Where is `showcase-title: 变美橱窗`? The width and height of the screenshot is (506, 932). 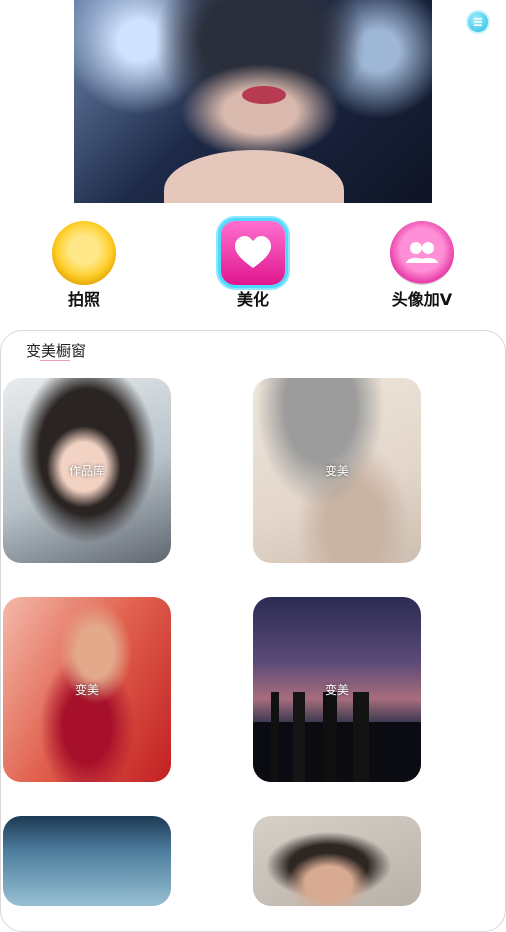 showcase-title: 变美橱窗 is located at coordinates (56, 351).